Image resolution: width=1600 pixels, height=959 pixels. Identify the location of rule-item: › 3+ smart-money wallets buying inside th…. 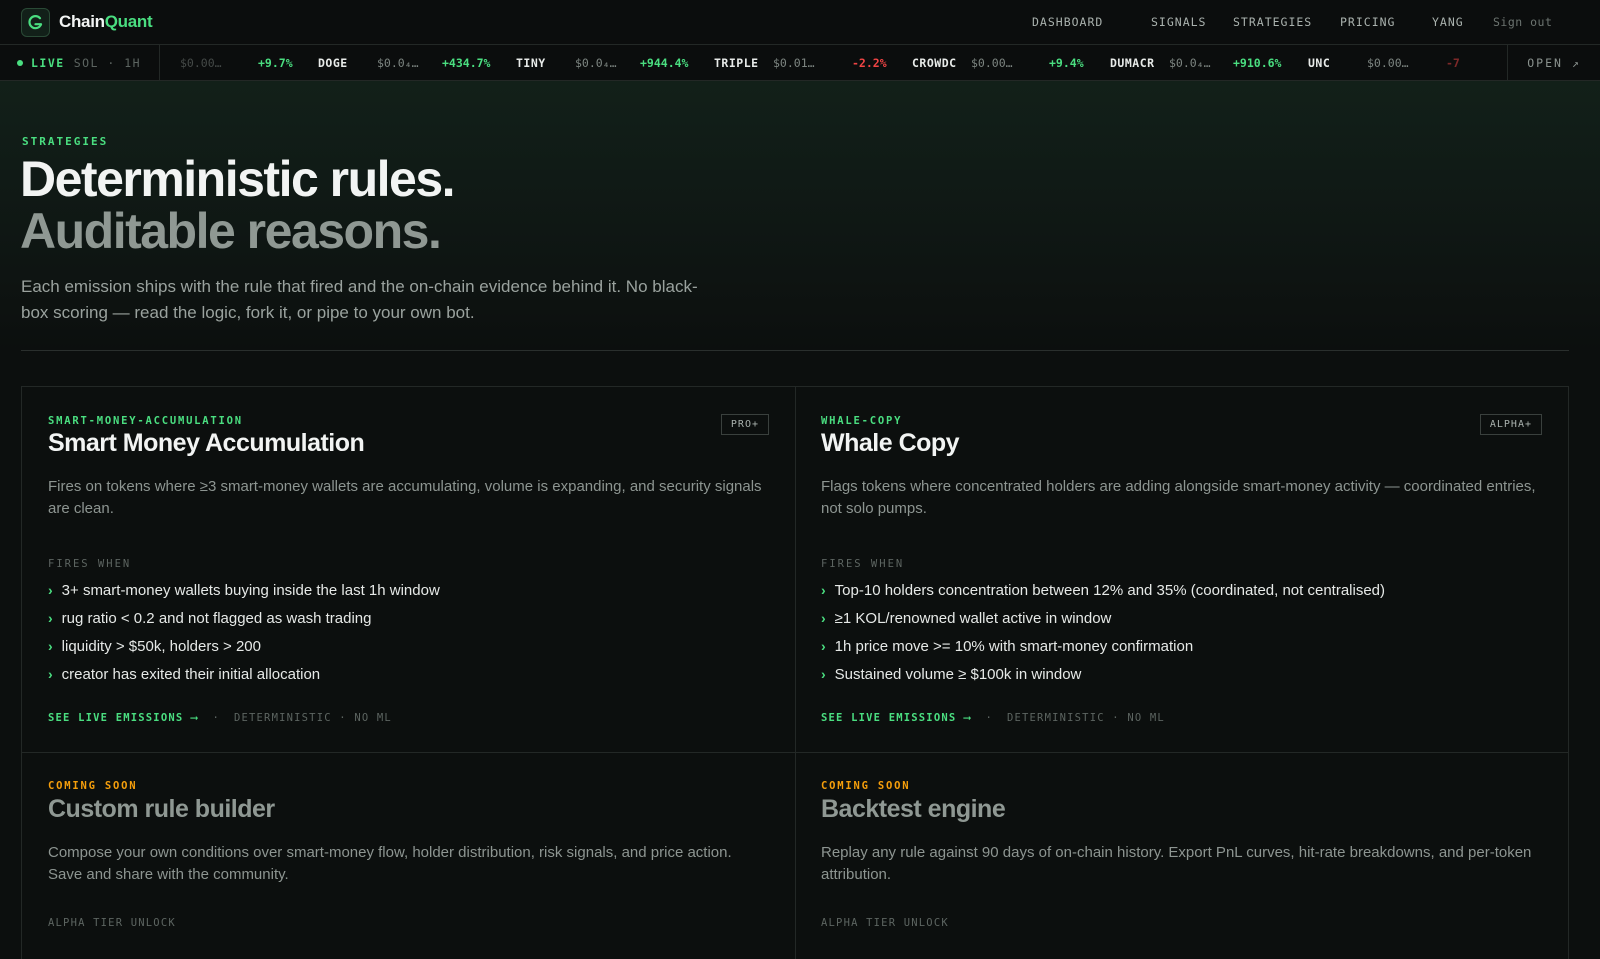
(244, 590).